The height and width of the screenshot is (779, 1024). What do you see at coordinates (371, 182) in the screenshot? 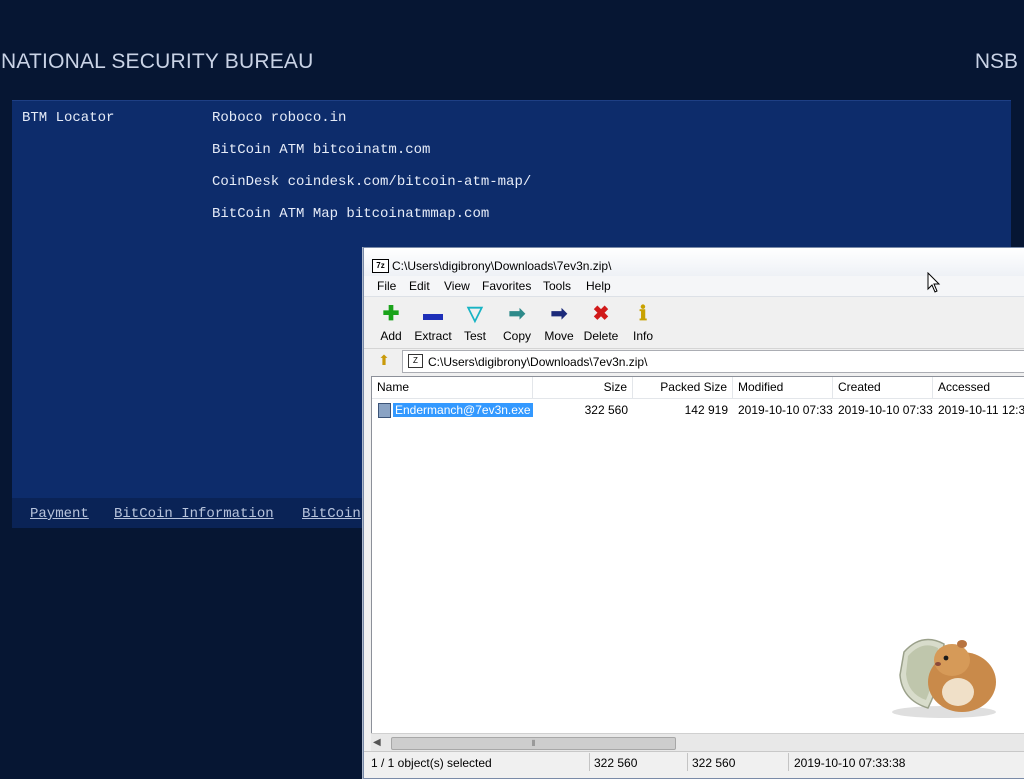
I see `locator-link-coindesk: CoinDesk coindesk.com/bitcoin-atm-map/` at bounding box center [371, 182].